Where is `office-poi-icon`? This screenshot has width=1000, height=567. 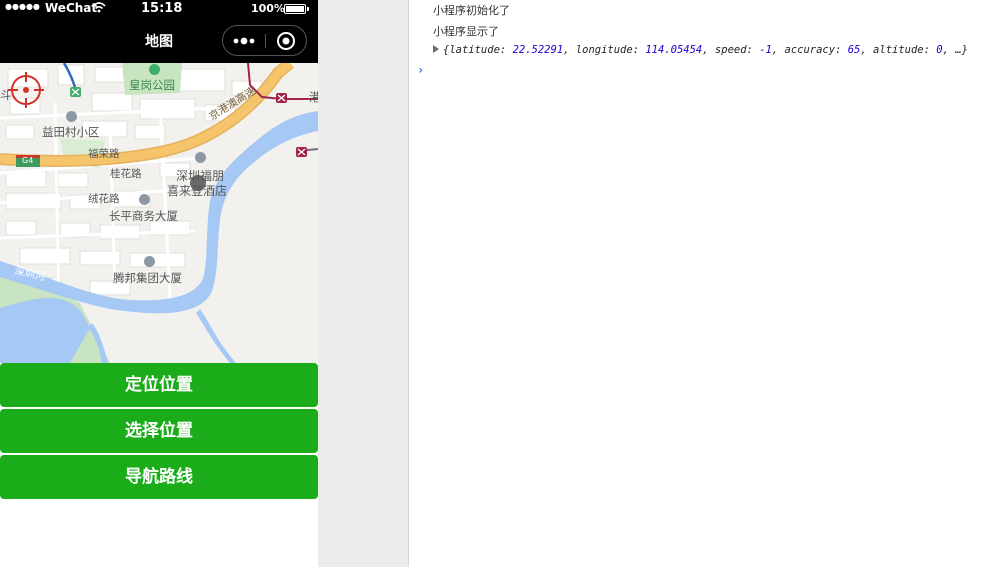
office-poi-icon is located at coordinates (144, 199).